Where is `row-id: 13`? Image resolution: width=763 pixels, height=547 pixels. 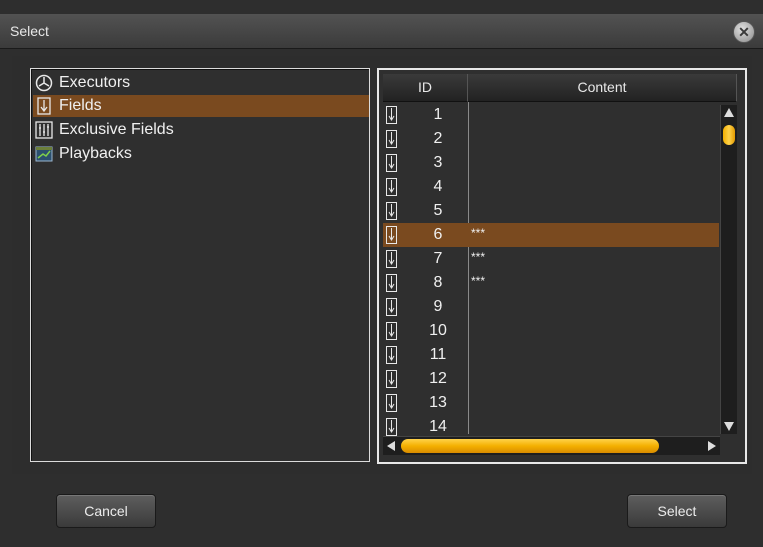 row-id: 13 is located at coordinates (438, 402).